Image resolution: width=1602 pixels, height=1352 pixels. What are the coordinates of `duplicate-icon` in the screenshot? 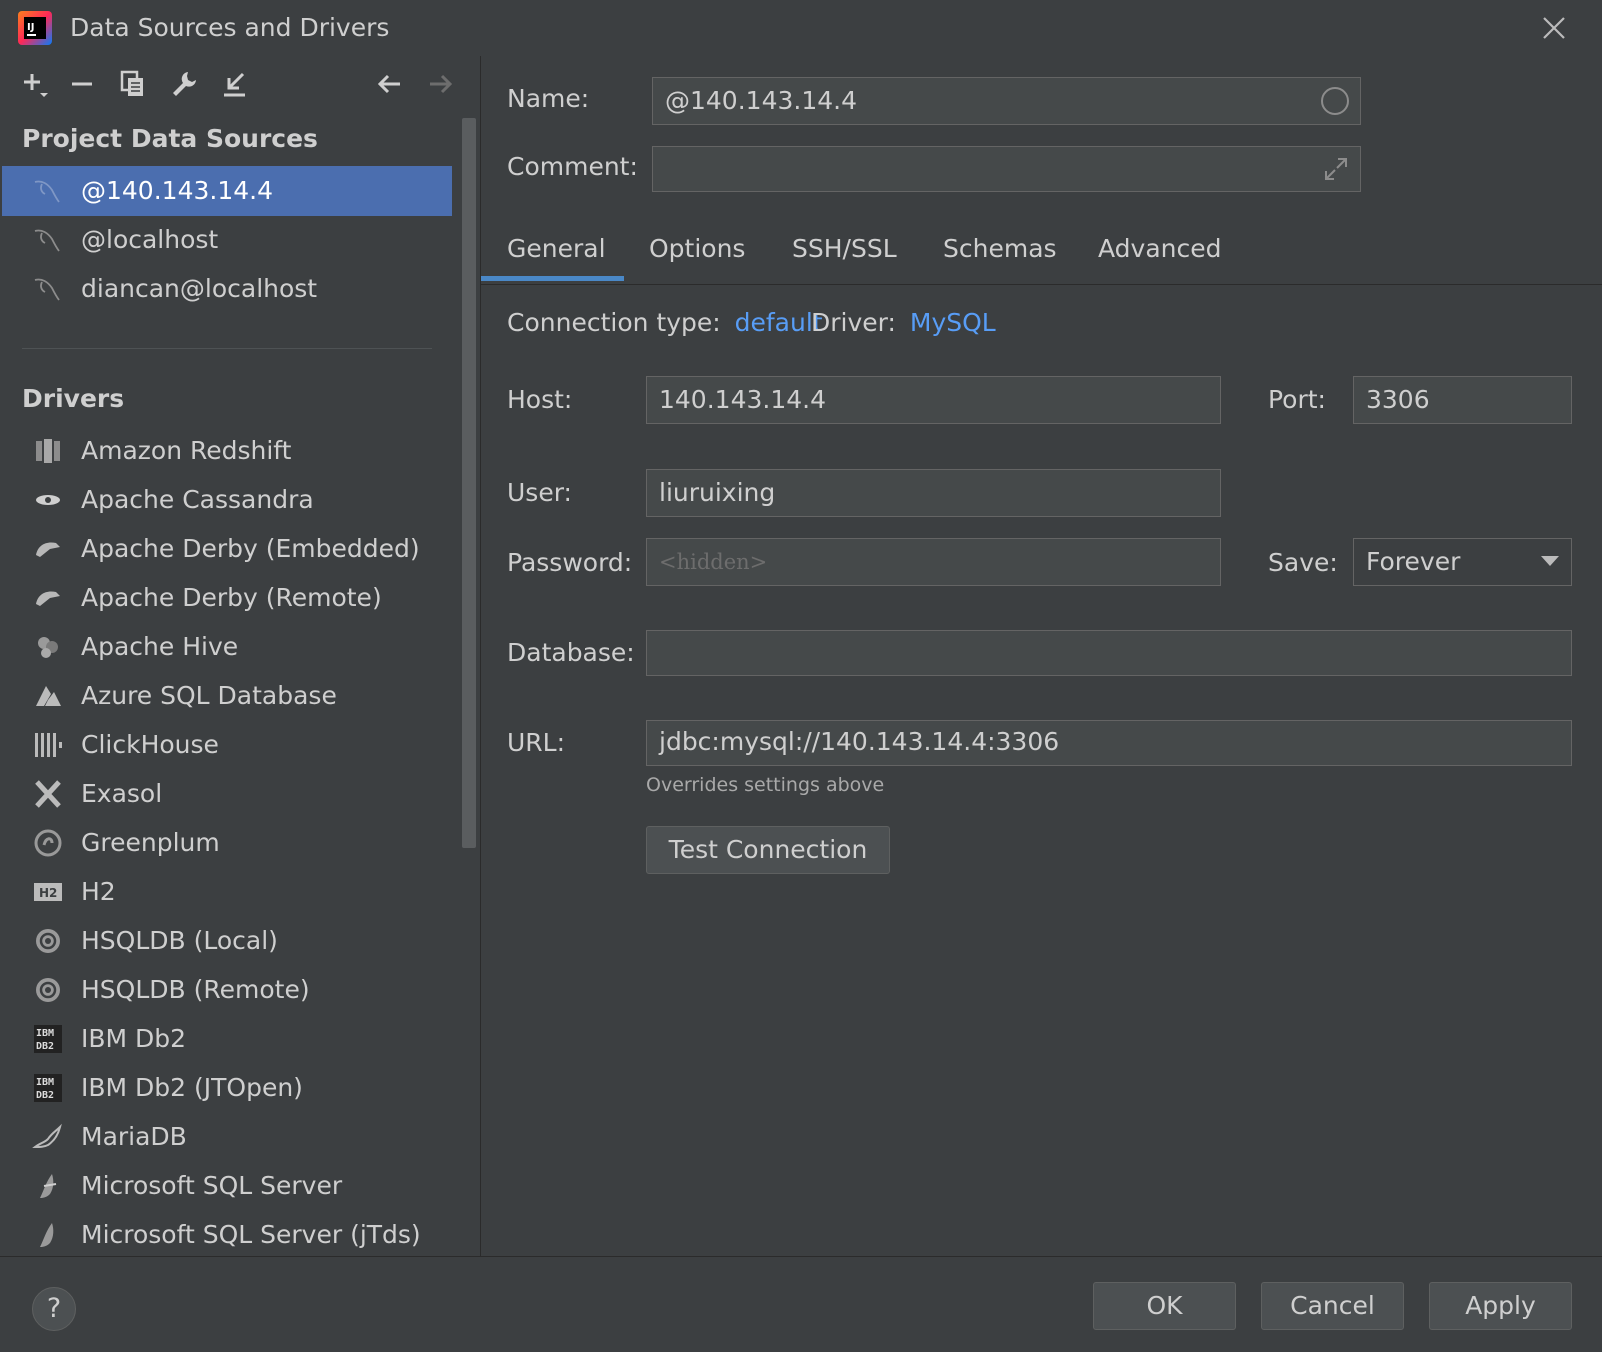 It's located at (133, 84).